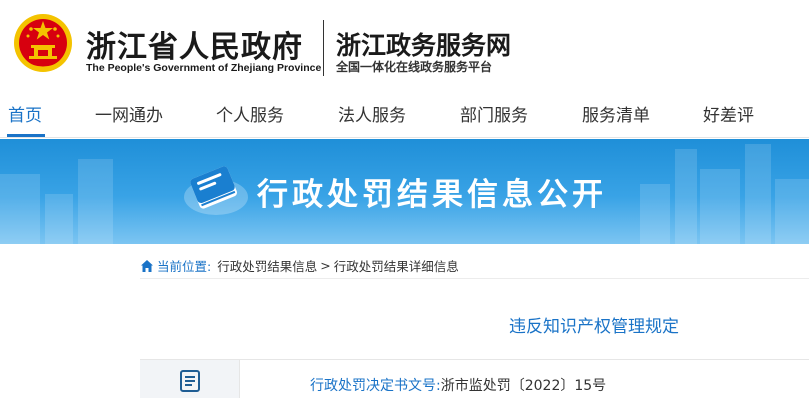  What do you see at coordinates (432, 195) in the screenshot?
I see `banner-title: 行政处罚结果信息公开` at bounding box center [432, 195].